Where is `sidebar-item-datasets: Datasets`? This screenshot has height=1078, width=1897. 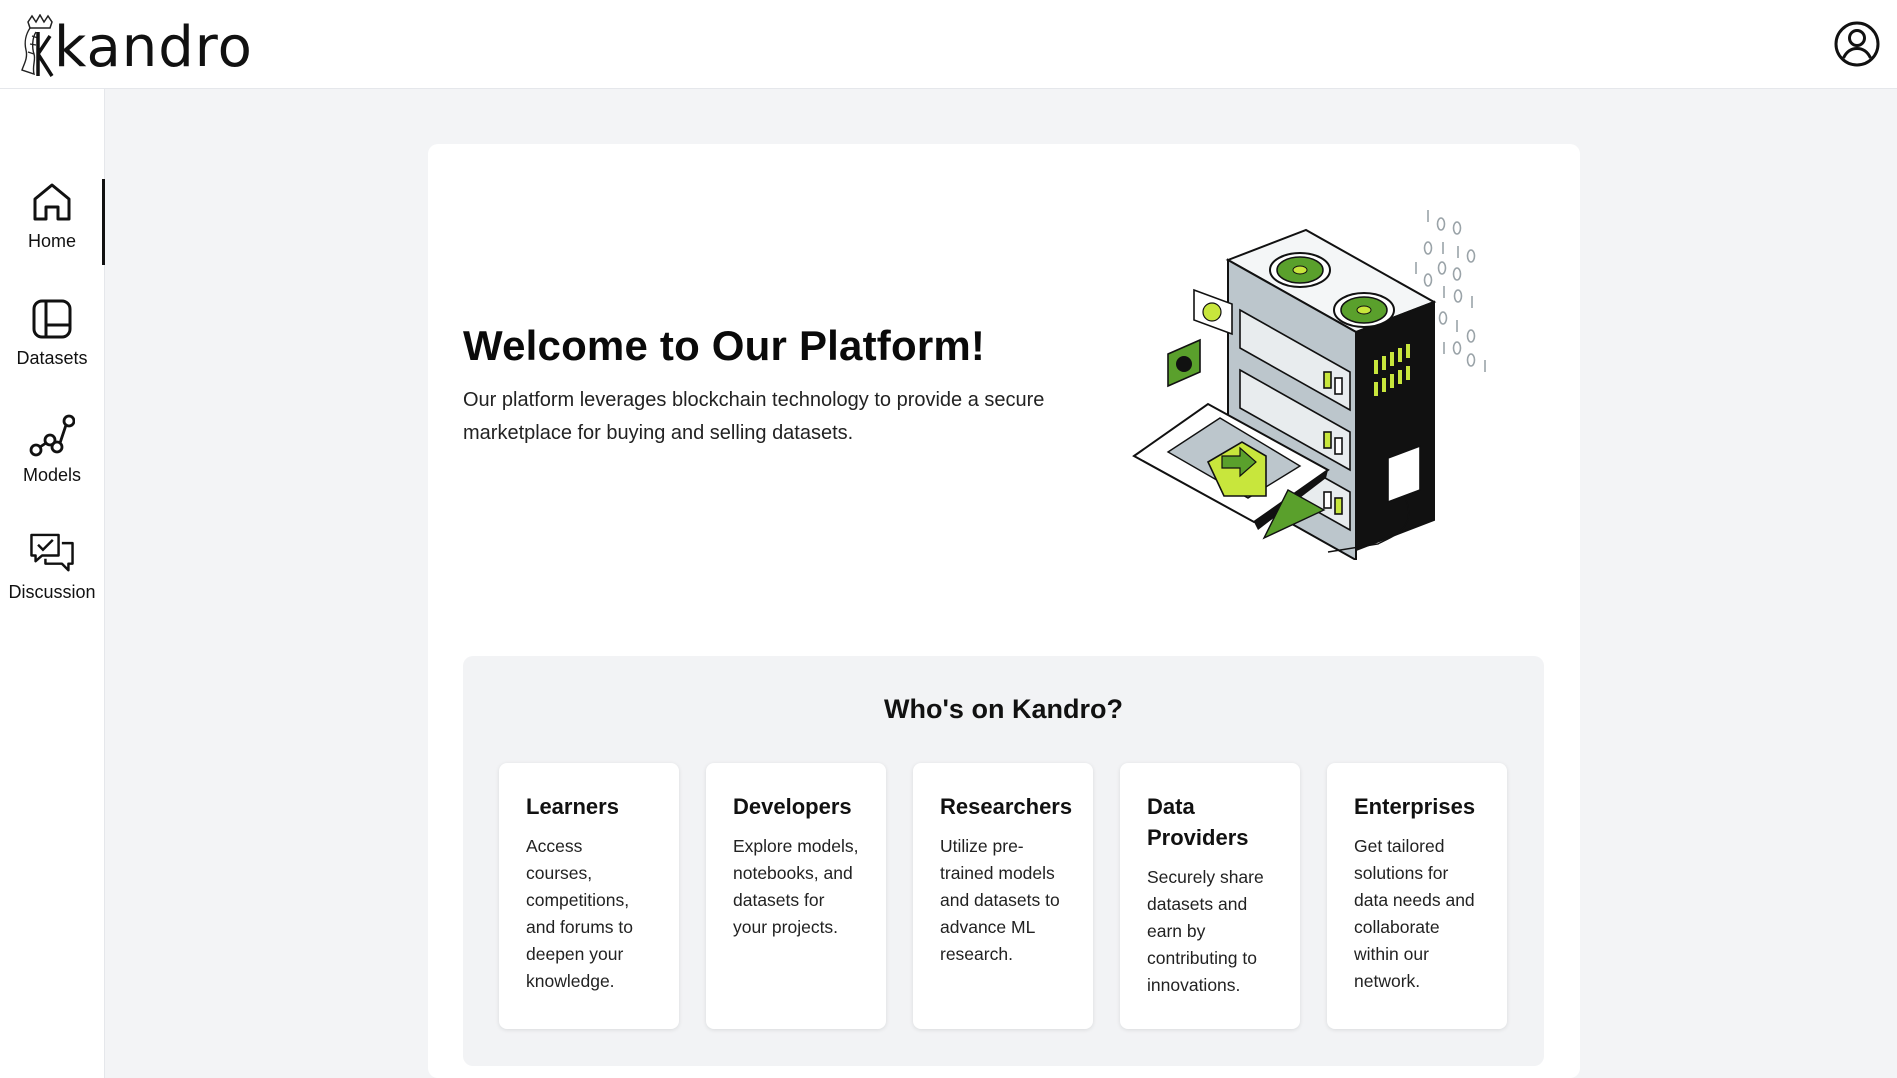 sidebar-item-datasets: Datasets is located at coordinates (52, 339).